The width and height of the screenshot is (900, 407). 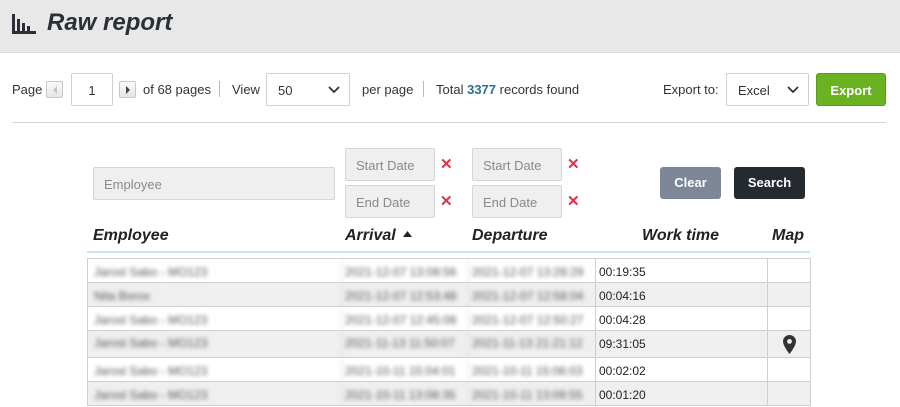 I want to click on departure-cell: 2021-10-11 15:06:03, so click(x=531, y=369).